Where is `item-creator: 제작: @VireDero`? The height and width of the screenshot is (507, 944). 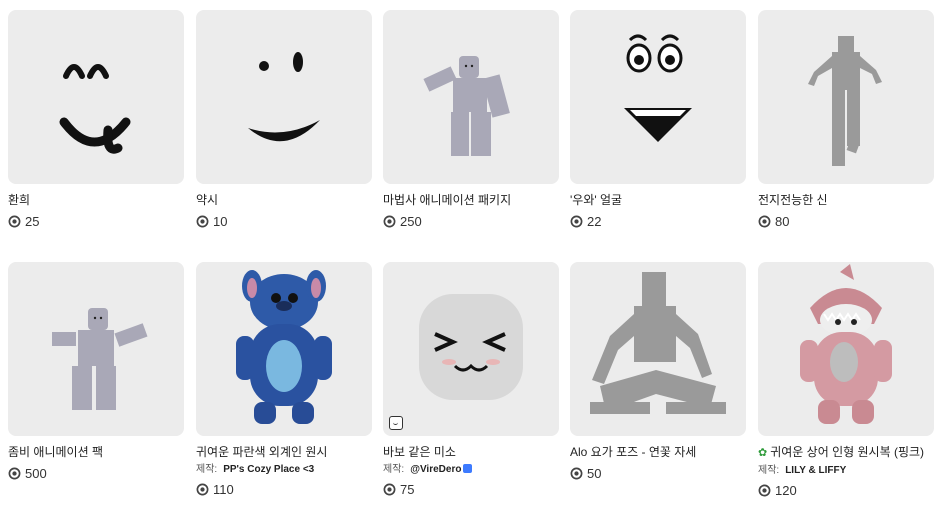 item-creator: 제작: @VireDero is located at coordinates (471, 469).